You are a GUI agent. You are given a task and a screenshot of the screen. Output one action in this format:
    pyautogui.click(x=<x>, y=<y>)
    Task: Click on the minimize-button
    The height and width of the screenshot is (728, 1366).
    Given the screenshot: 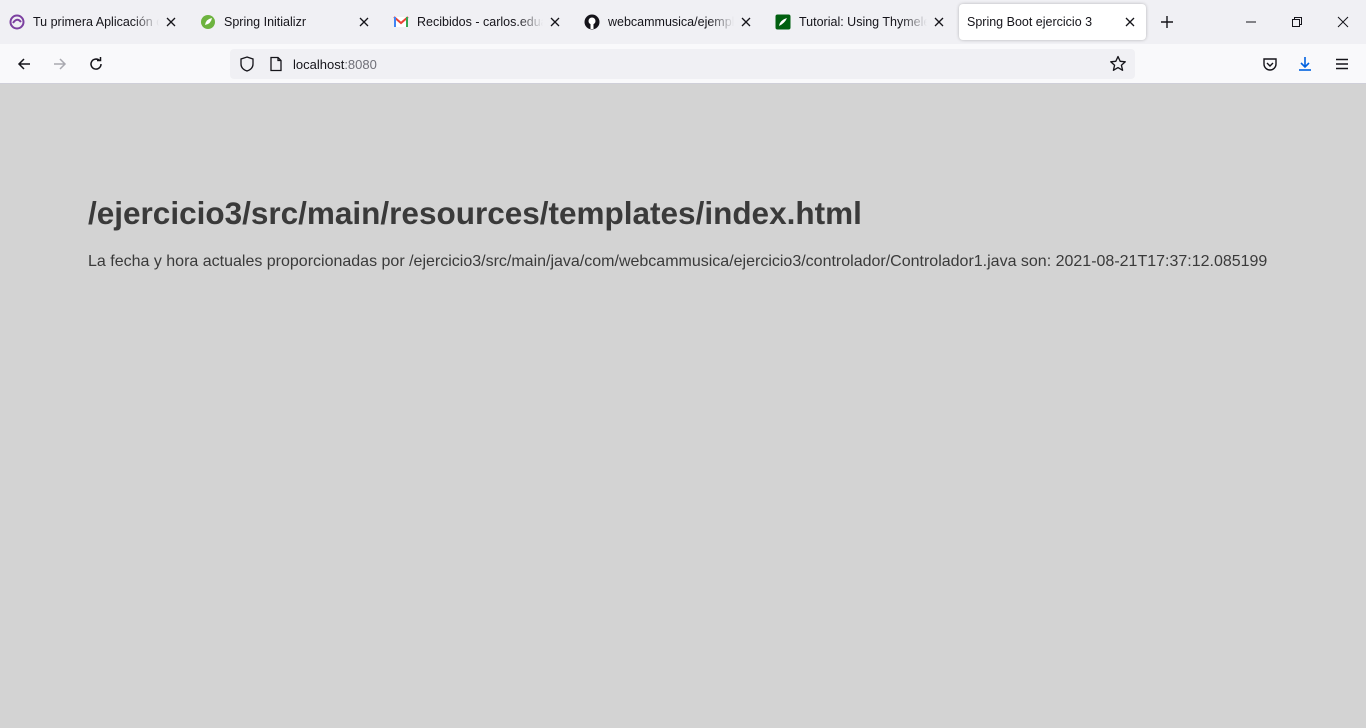 What is the action you would take?
    pyautogui.click(x=1251, y=22)
    